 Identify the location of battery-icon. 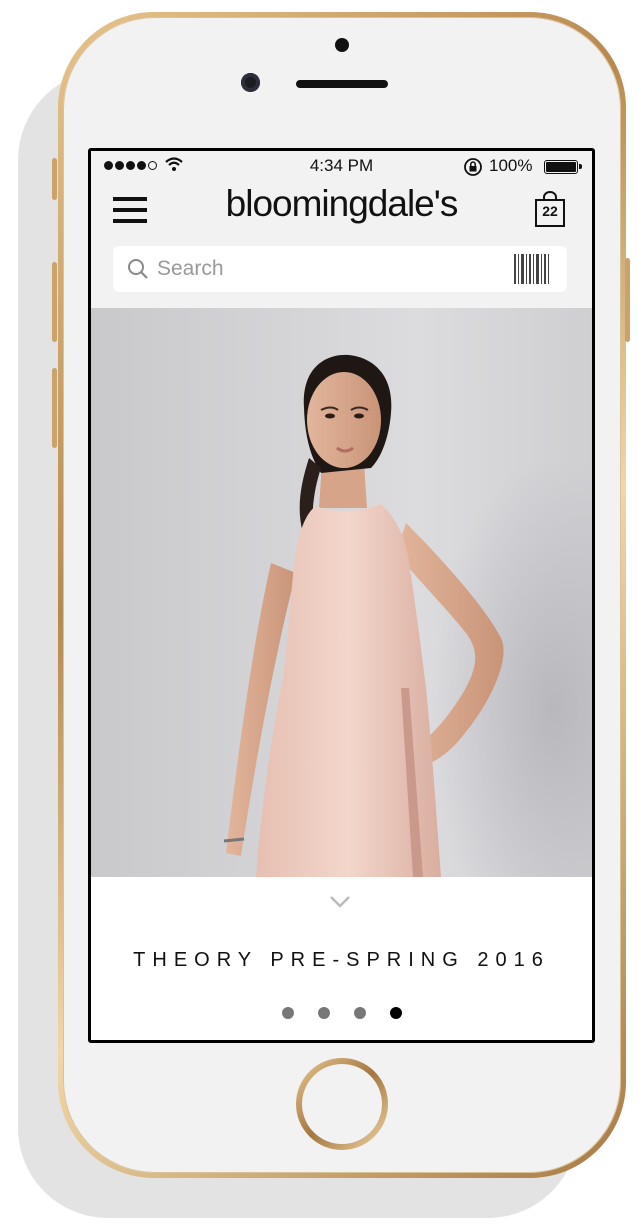
(563, 167).